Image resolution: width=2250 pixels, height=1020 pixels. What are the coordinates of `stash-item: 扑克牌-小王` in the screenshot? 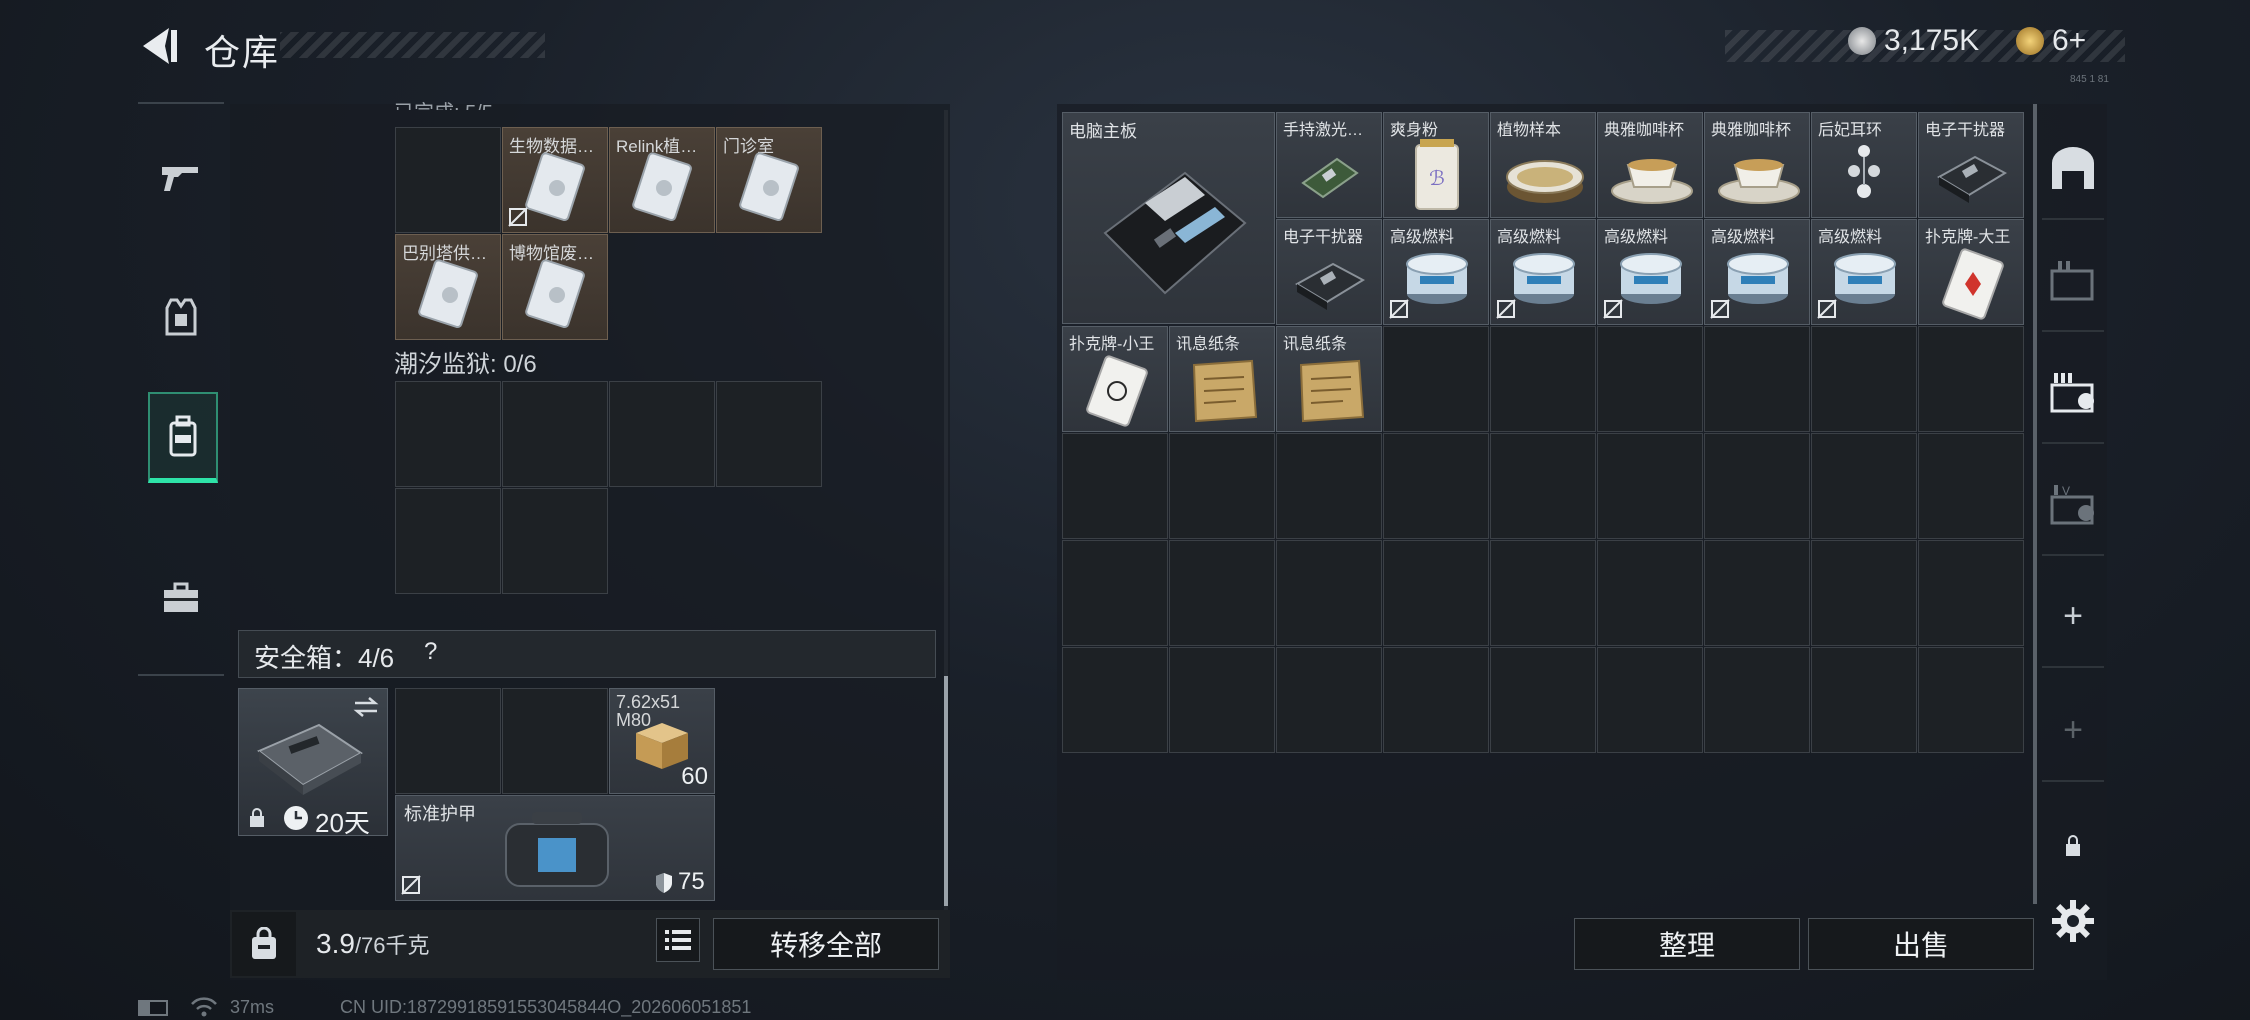 It's located at (1115, 379).